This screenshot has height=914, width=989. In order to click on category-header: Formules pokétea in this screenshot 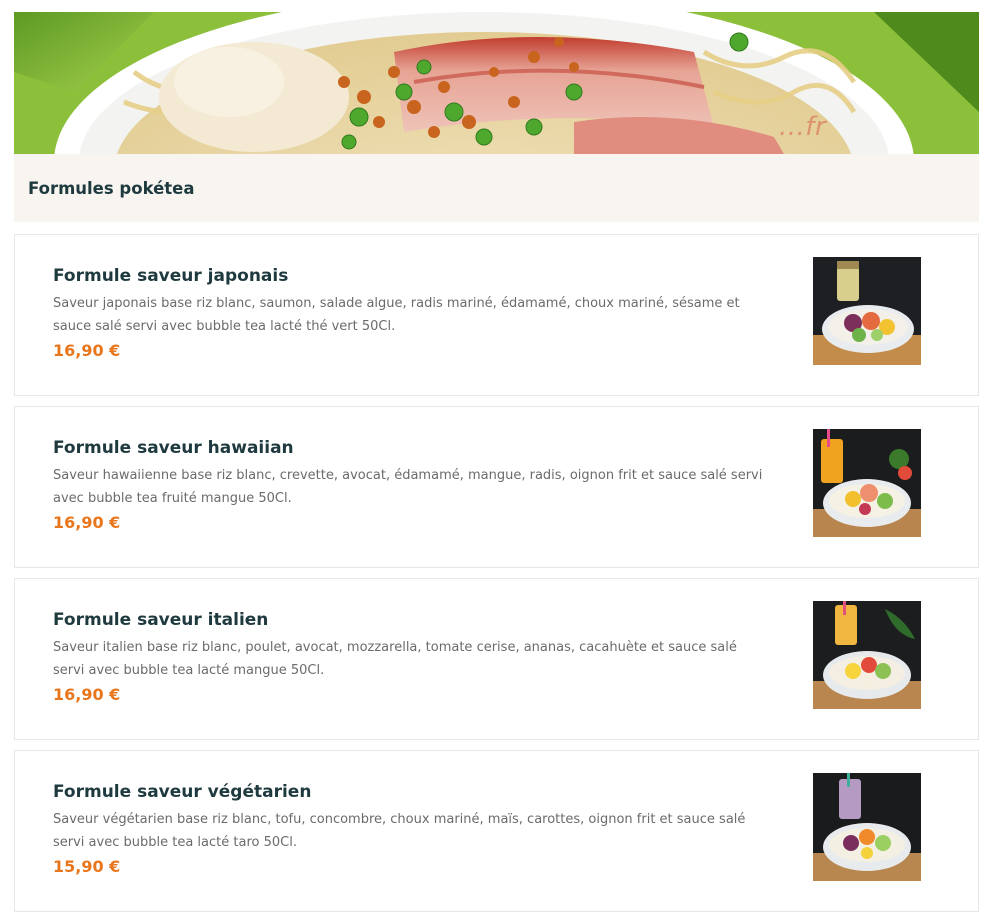, I will do `click(496, 188)`.